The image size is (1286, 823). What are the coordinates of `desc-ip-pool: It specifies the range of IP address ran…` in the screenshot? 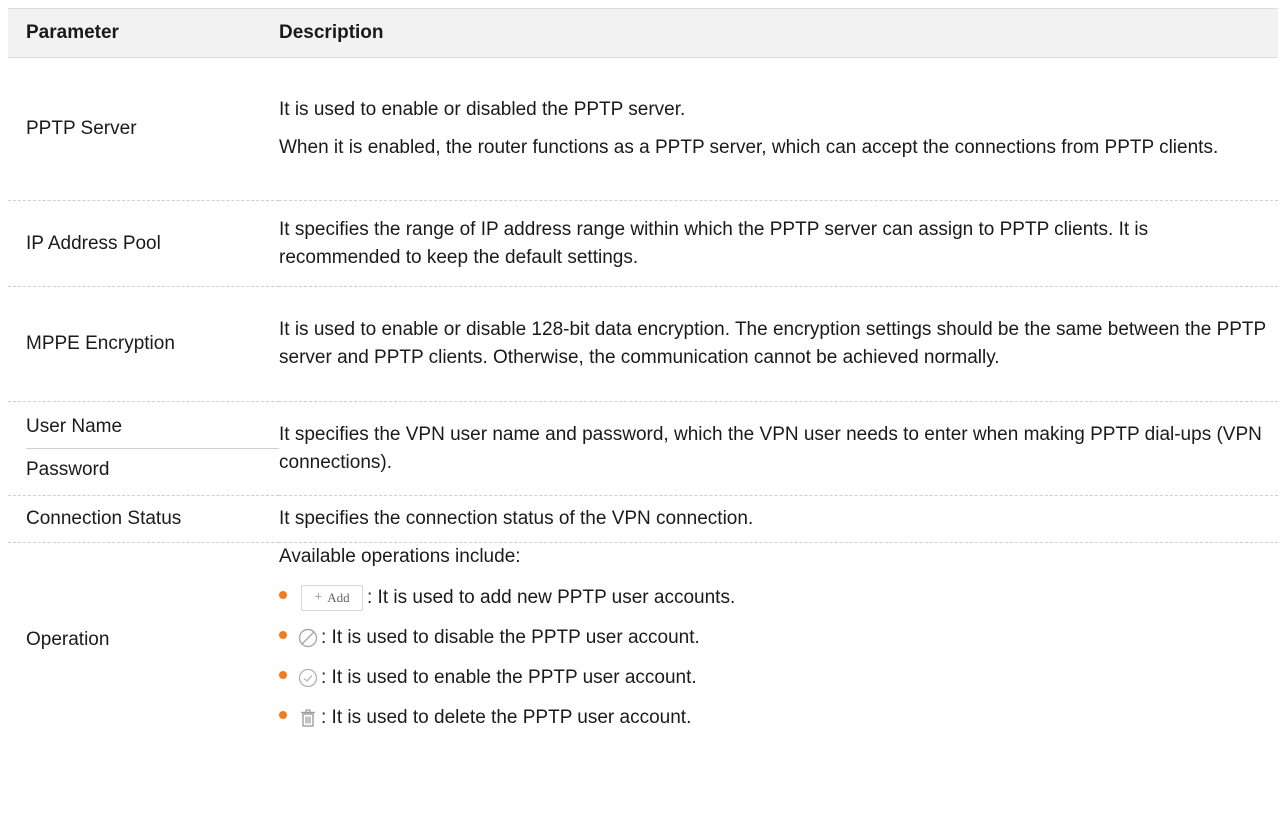 It's located at (714, 243).